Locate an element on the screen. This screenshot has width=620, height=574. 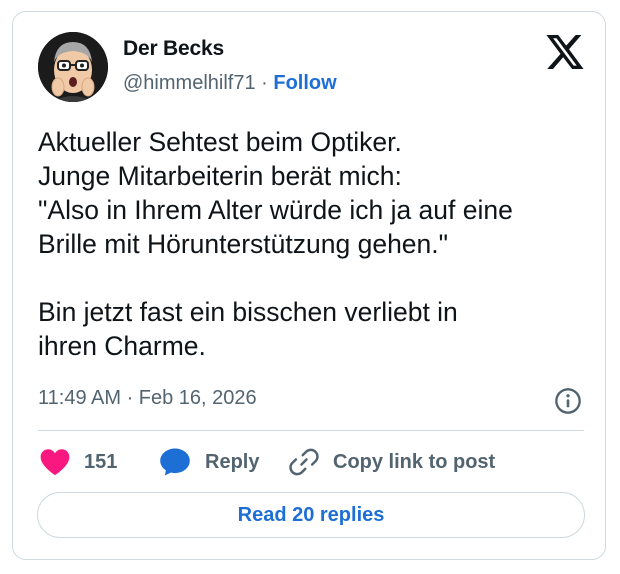
copy-link-button: Copy link to post is located at coordinates (392, 462).